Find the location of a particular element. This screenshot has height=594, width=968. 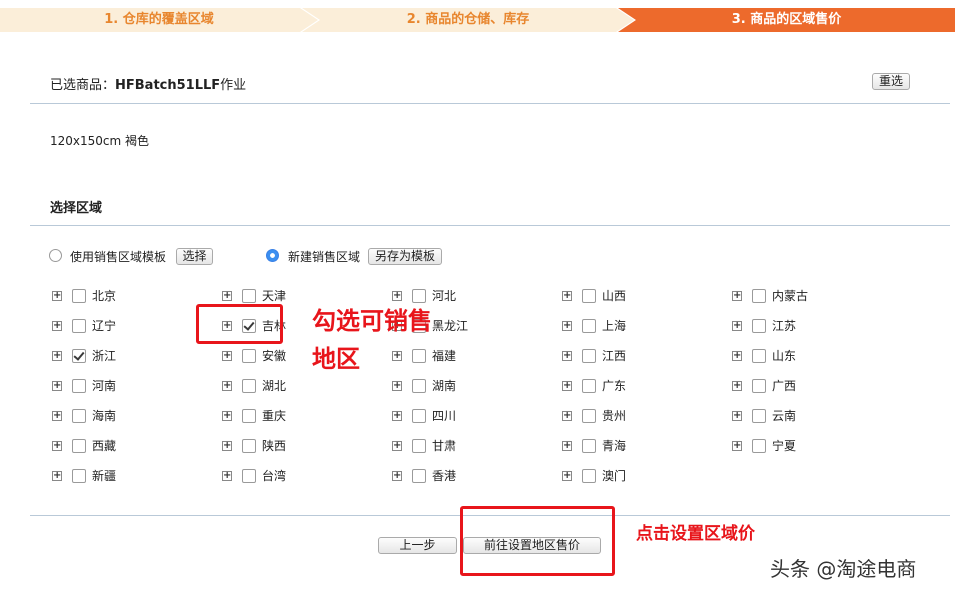

annotation-click-tip: 点击设置区域价 is located at coordinates (695, 534).